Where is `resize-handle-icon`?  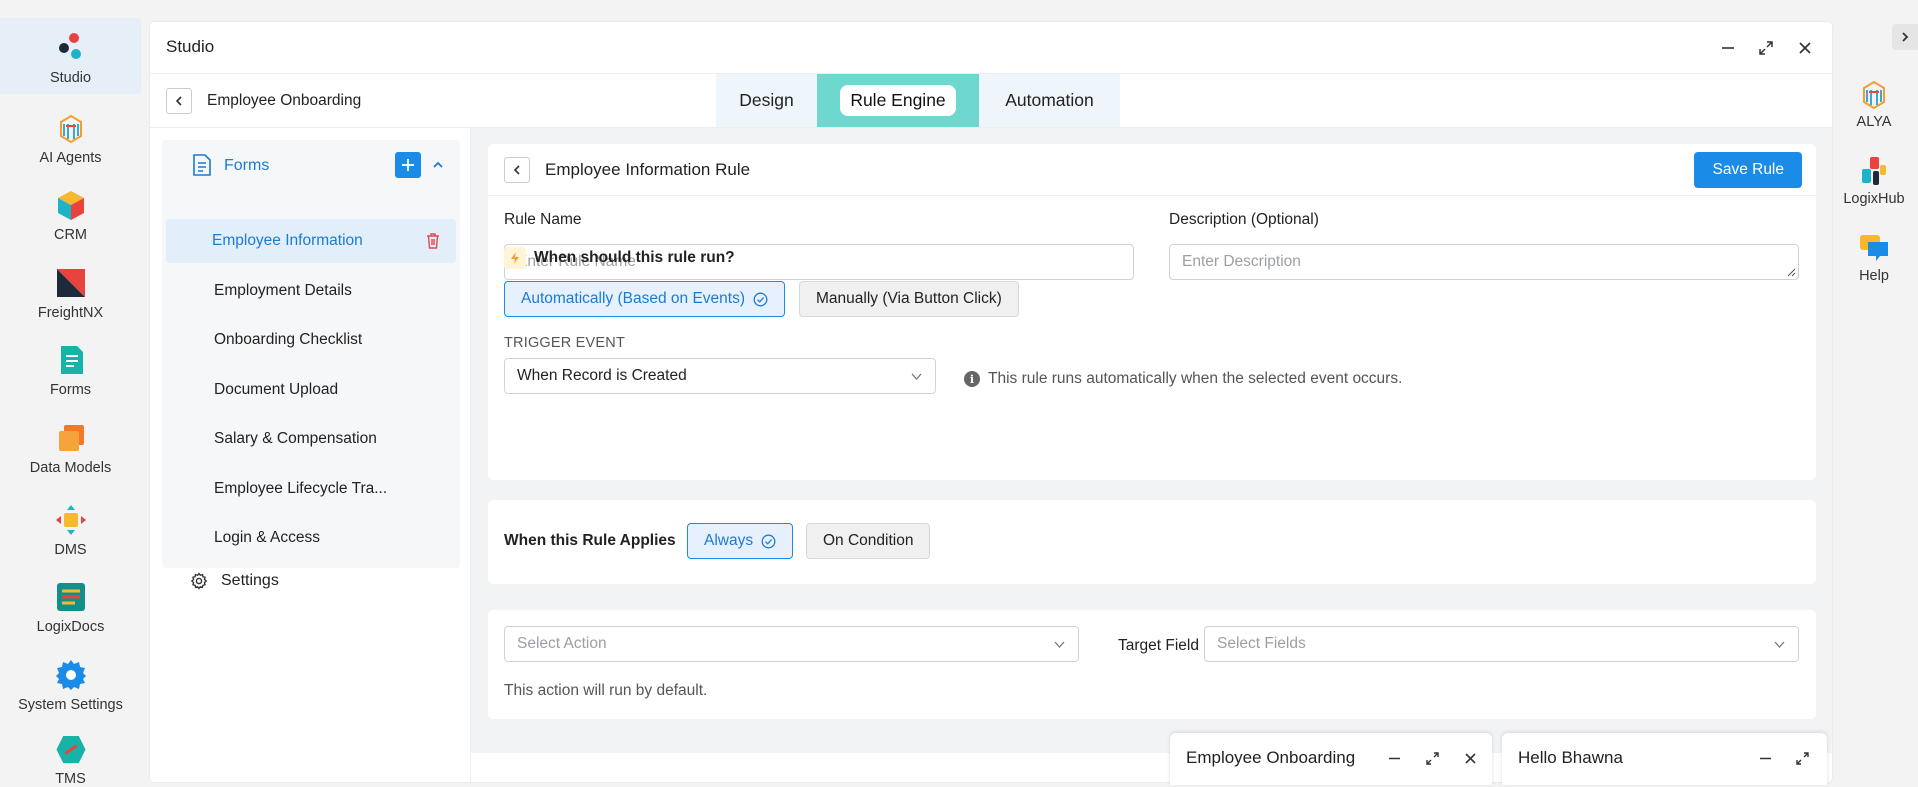 resize-handle-icon is located at coordinates (1791, 272).